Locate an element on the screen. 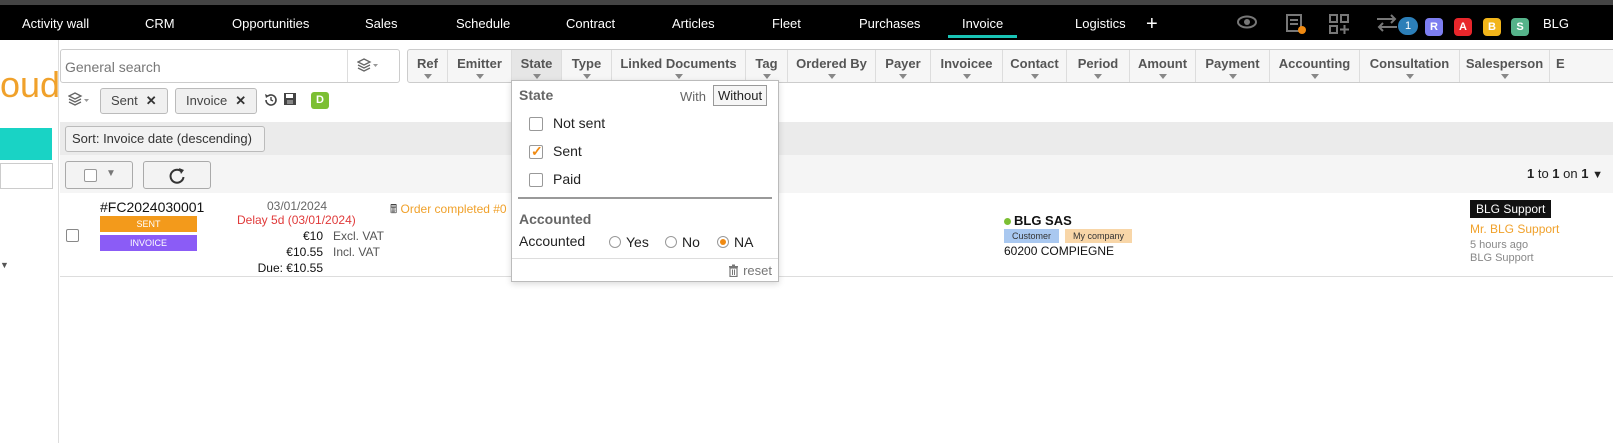  sidebar-new-button is located at coordinates (26, 144).